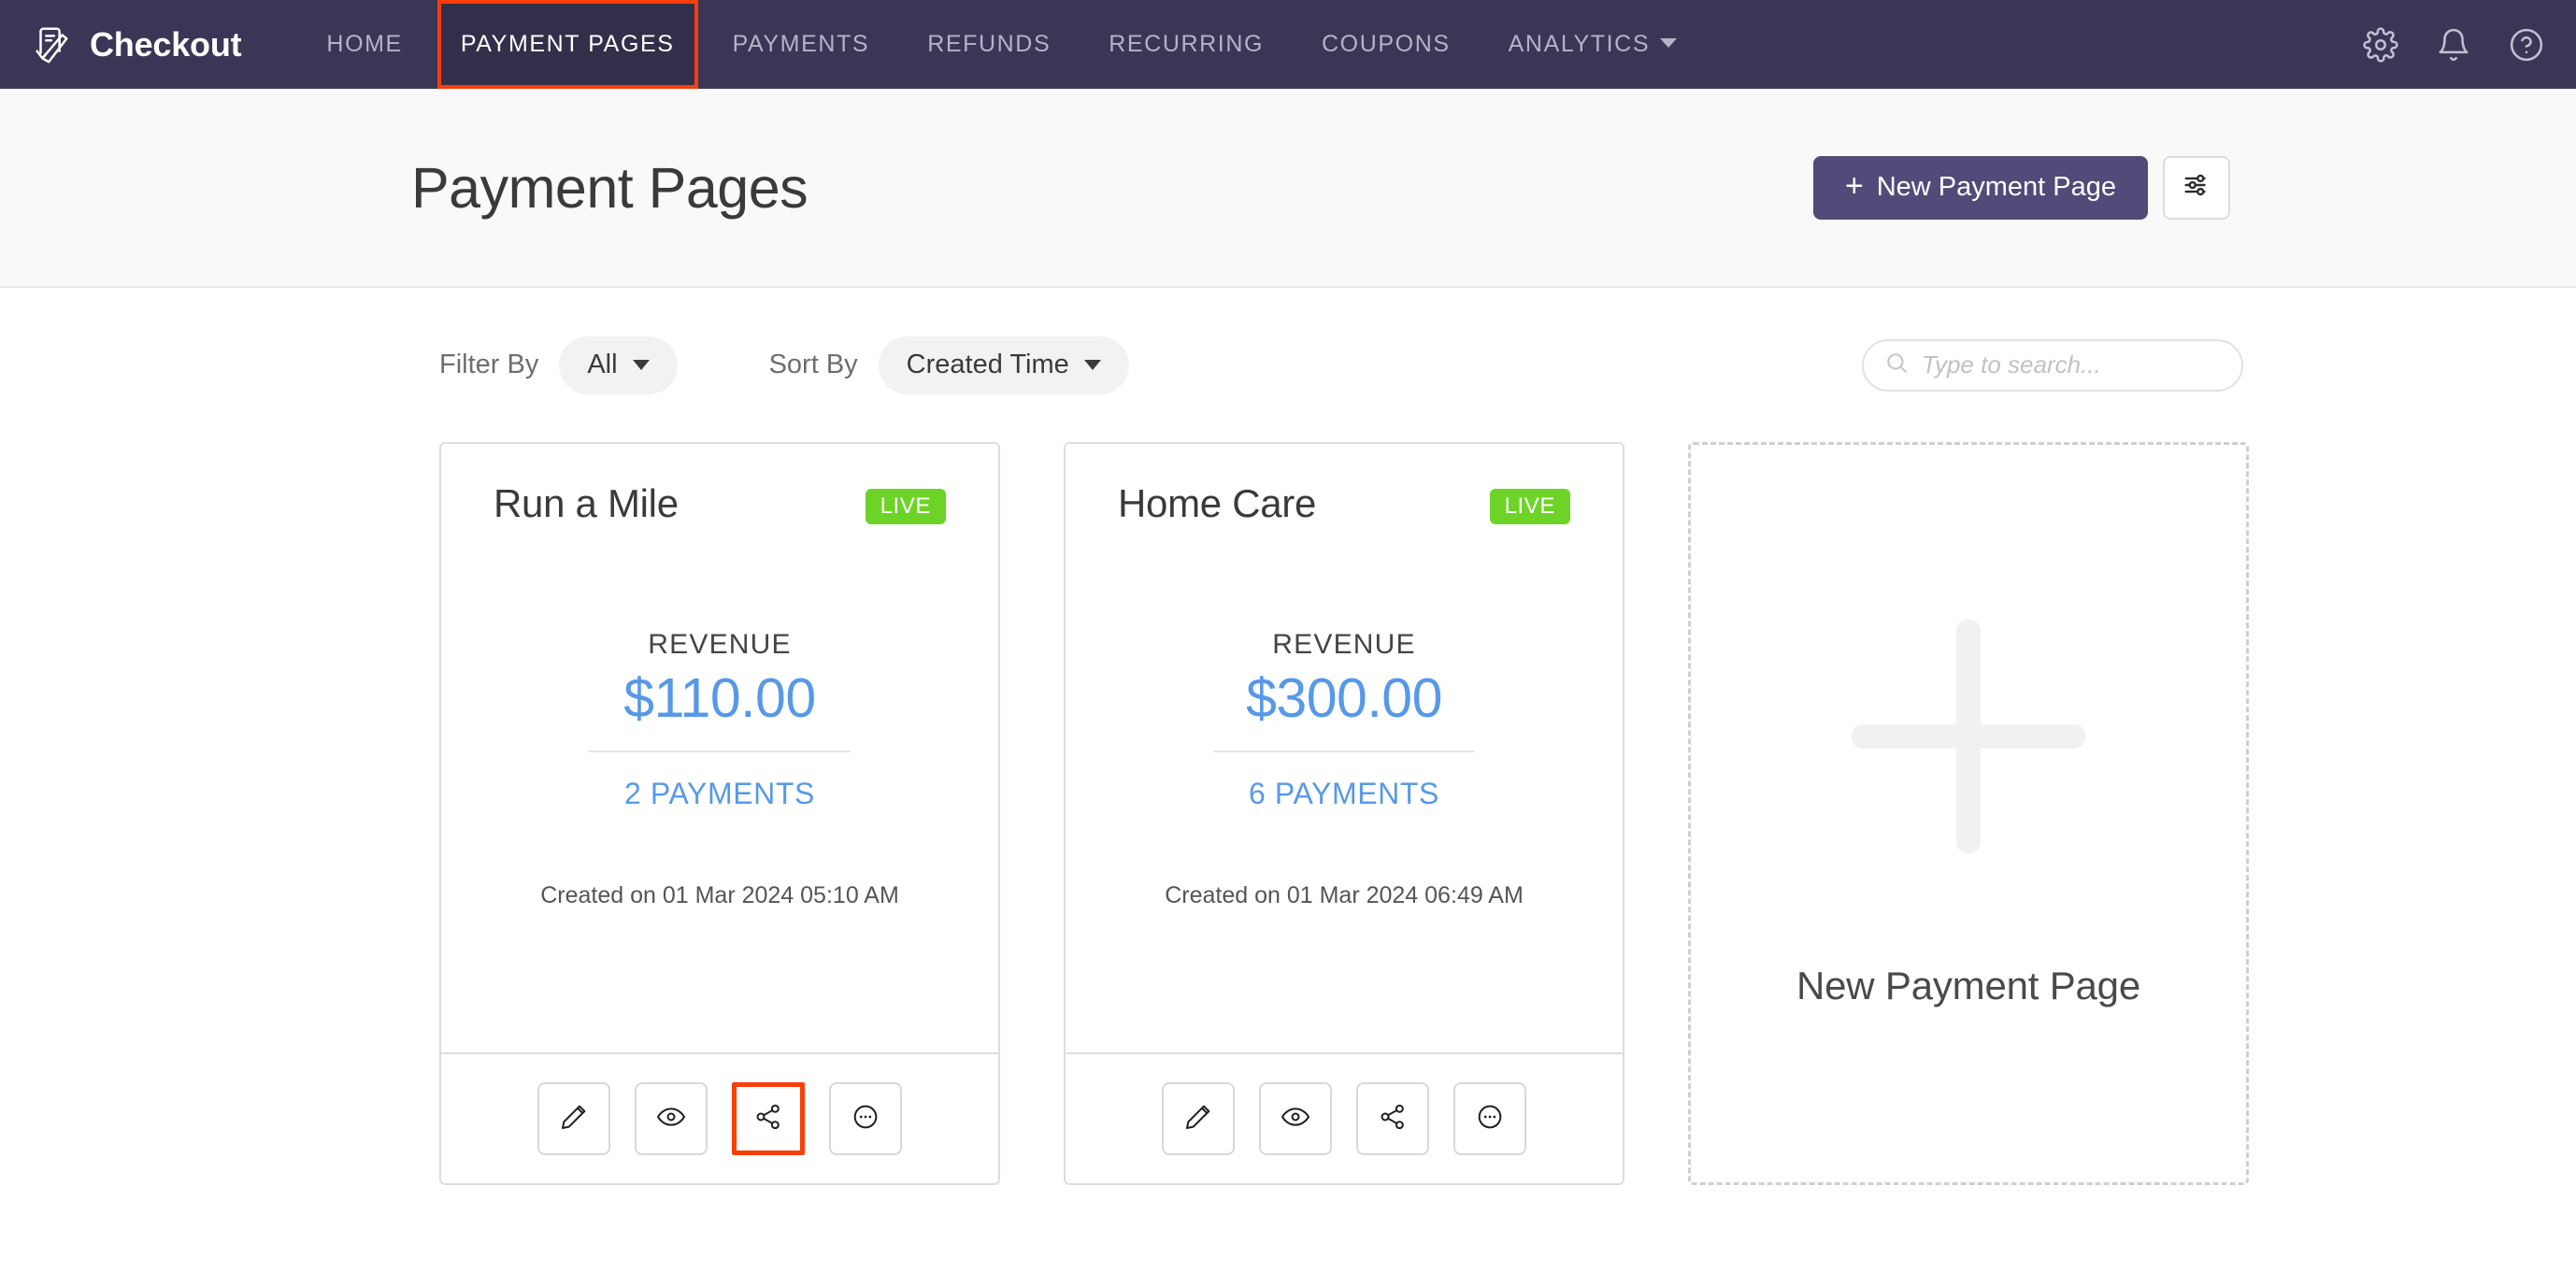 Image resolution: width=2576 pixels, height=1286 pixels. Describe the element at coordinates (719, 503) in the screenshot. I see `card-header: Run a Mile LIVE` at that location.